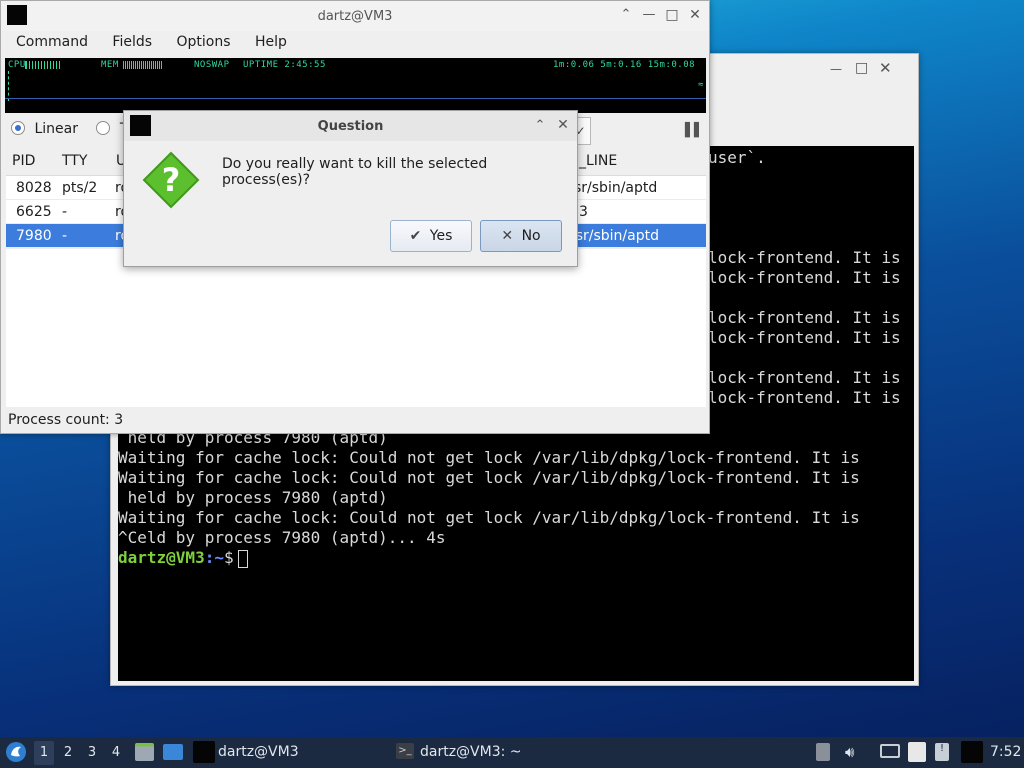 The height and width of the screenshot is (768, 1024). I want to click on file-manager-icon, so click(144, 752).